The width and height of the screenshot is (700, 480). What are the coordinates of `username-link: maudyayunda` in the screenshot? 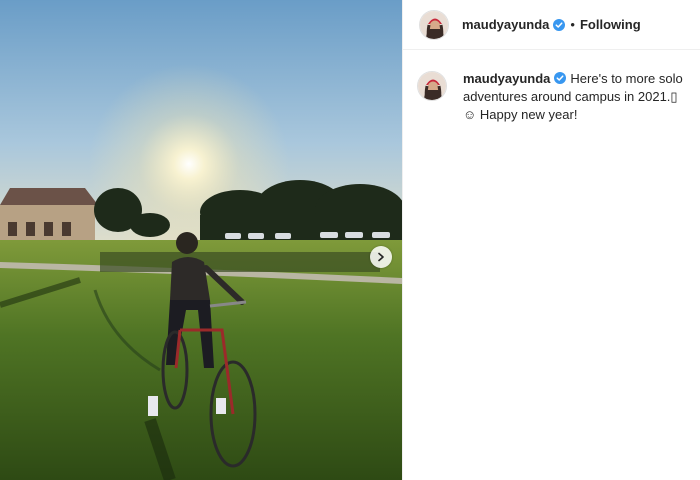 It's located at (505, 24).